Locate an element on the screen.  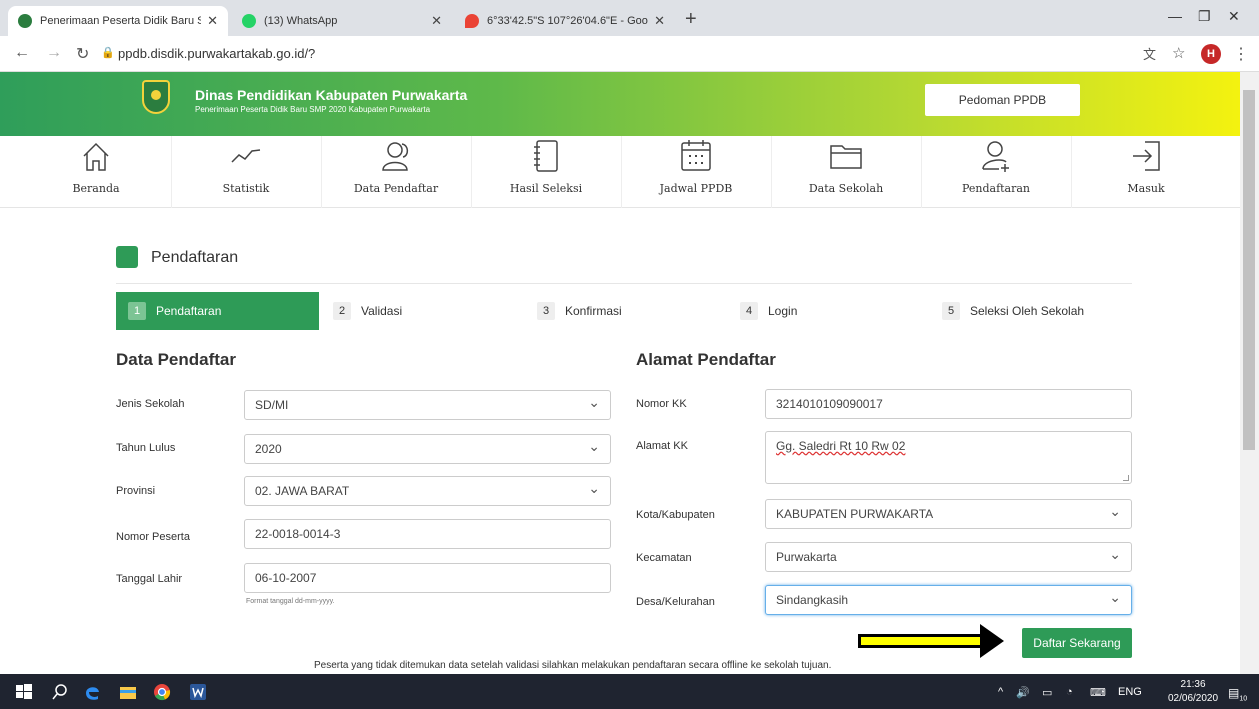
window-close-icon: ✕ is located at coordinates (1234, 16).